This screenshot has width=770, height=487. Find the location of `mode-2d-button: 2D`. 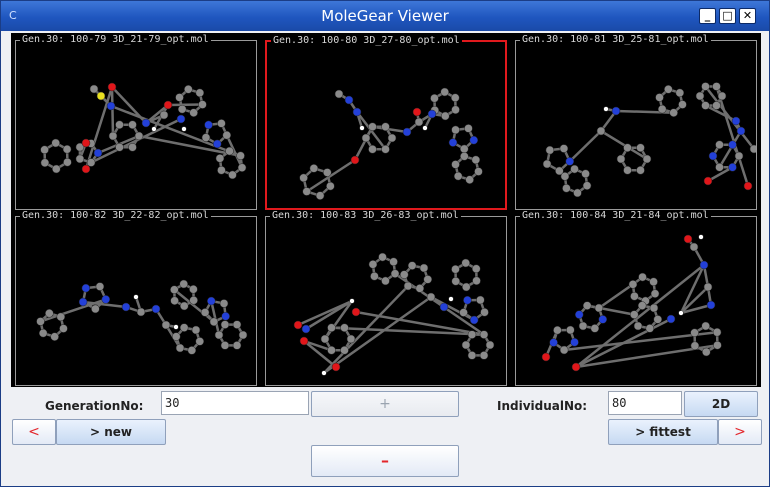

mode-2d-button: 2D is located at coordinates (721, 404).